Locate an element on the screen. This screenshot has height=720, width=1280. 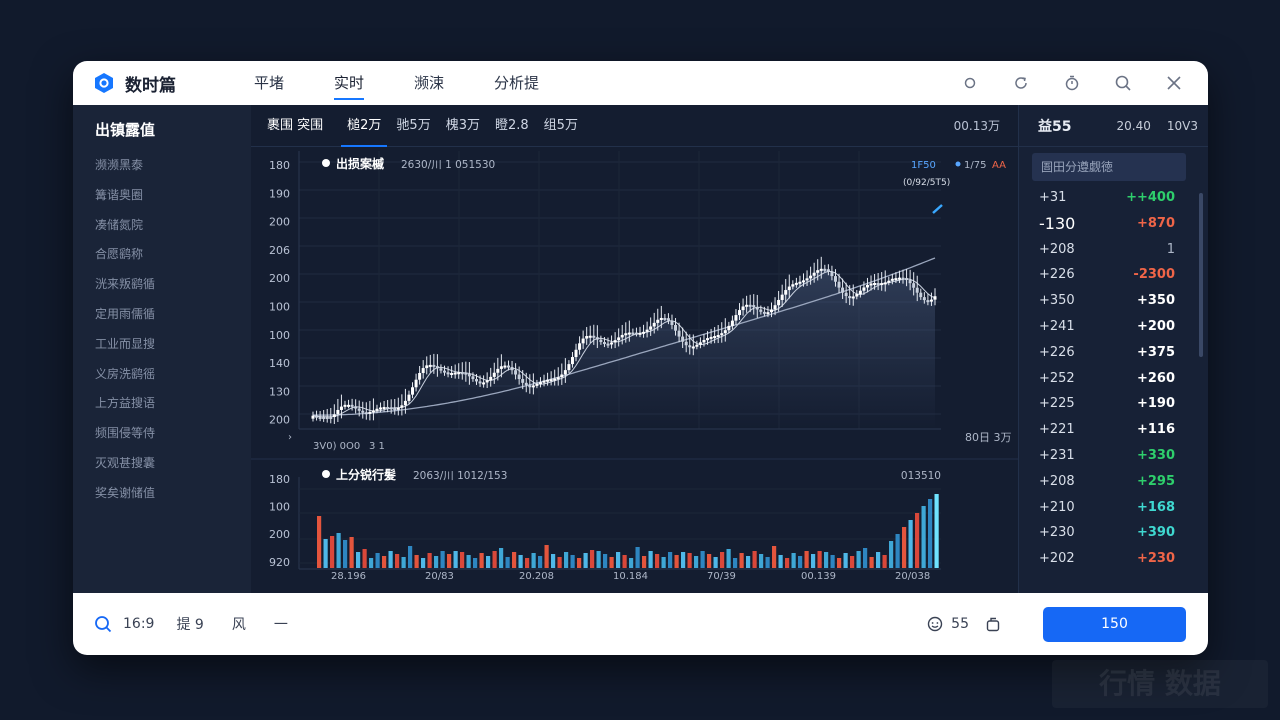
nav-tab-0: 平堵 is located at coordinates (269, 83).